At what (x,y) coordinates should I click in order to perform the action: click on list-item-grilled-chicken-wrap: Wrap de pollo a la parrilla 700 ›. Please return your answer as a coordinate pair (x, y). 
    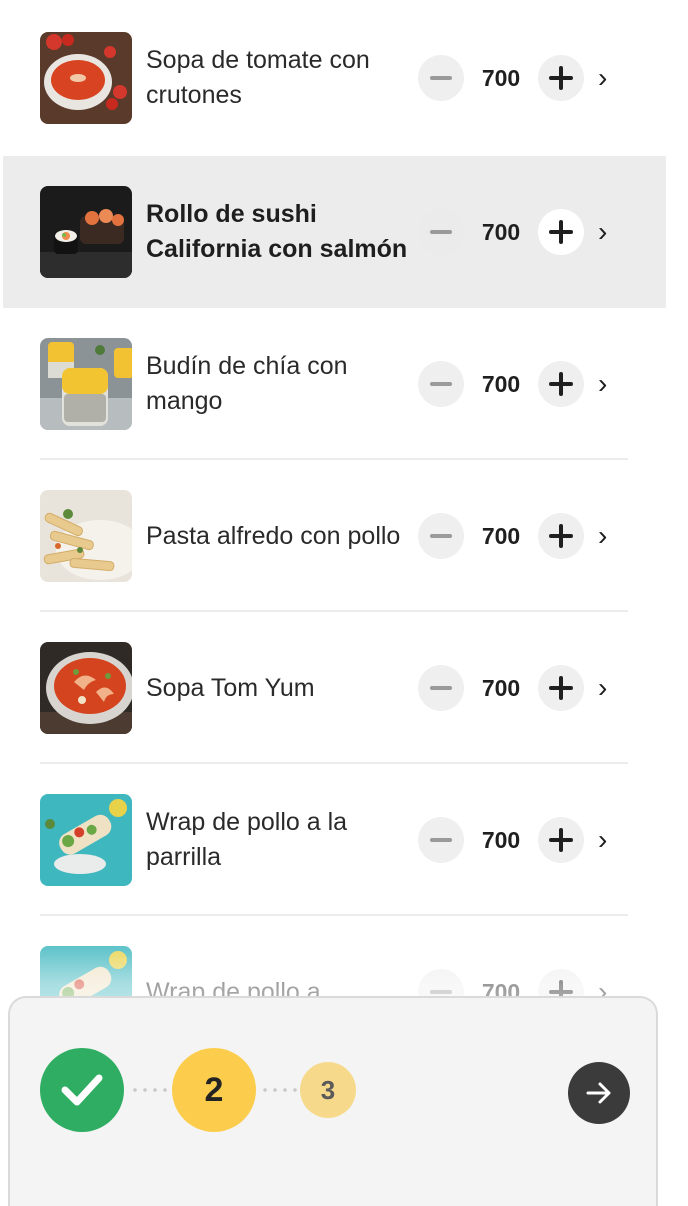
    Looking at the image, I should click on (344, 840).